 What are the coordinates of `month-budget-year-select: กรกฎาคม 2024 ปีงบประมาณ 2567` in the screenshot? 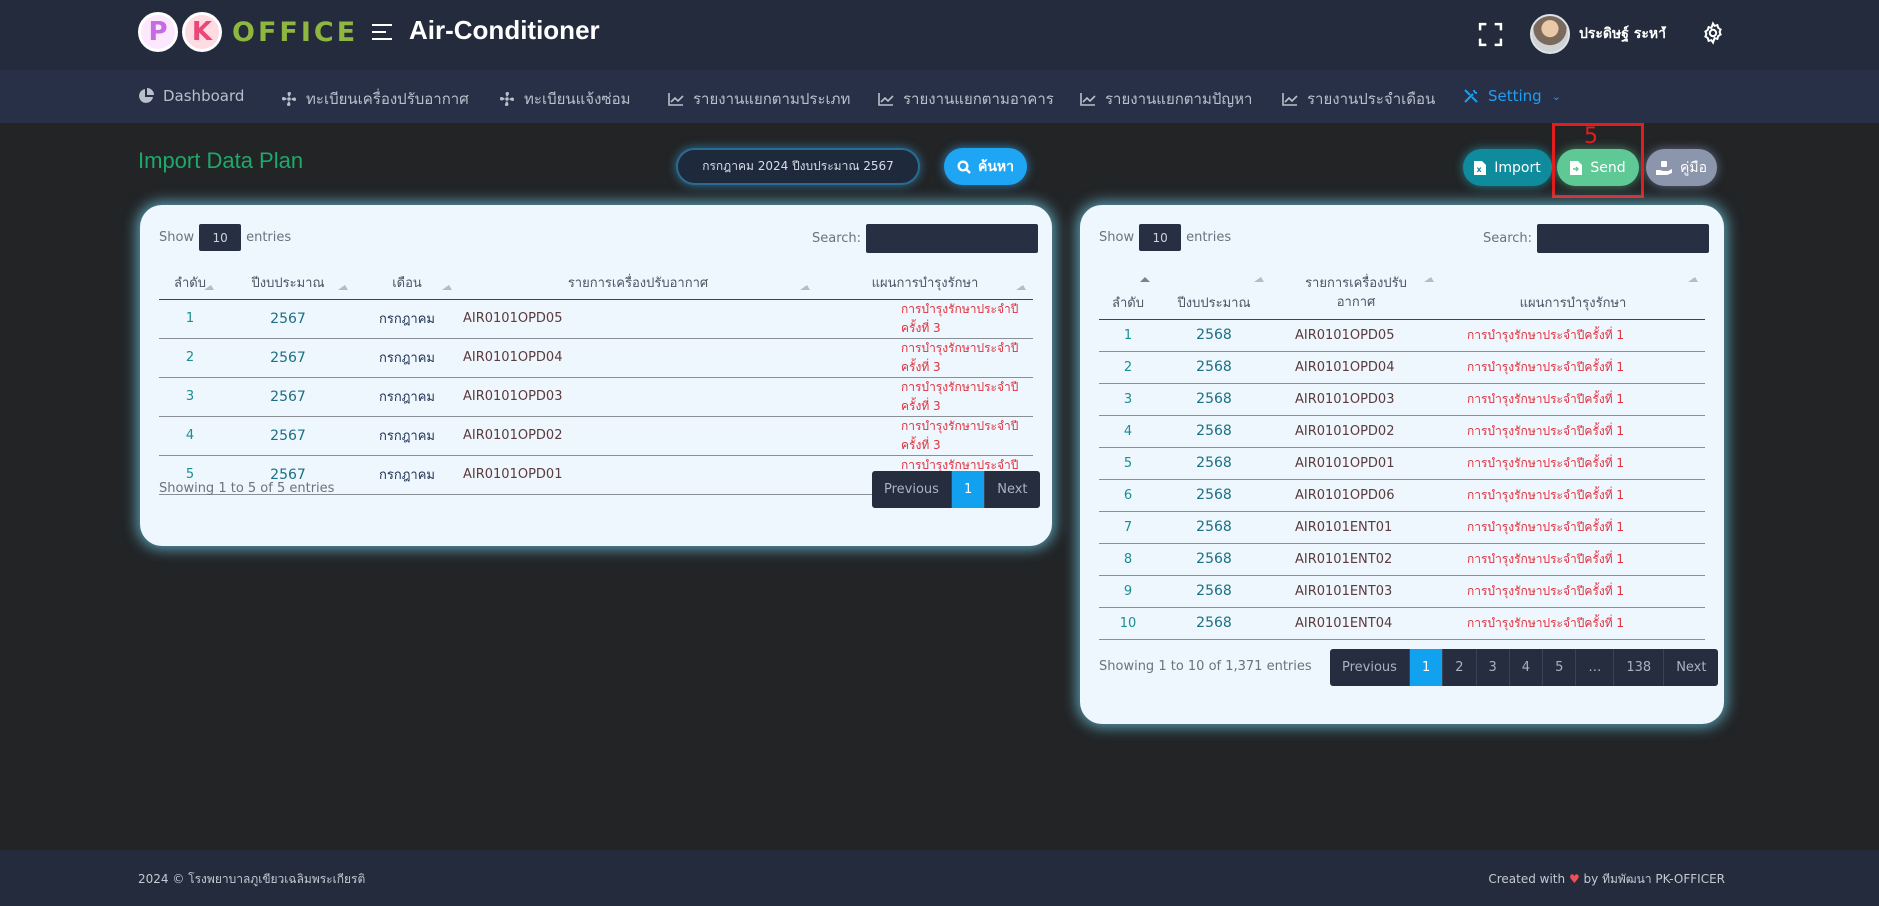 It's located at (798, 166).